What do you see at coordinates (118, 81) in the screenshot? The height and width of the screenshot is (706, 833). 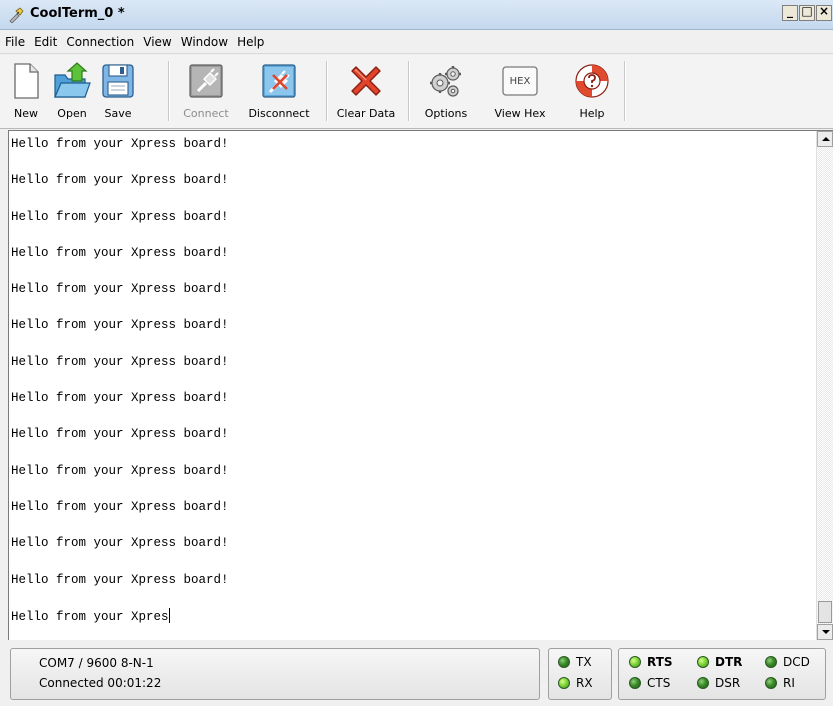 I see `save-disk-icon` at bounding box center [118, 81].